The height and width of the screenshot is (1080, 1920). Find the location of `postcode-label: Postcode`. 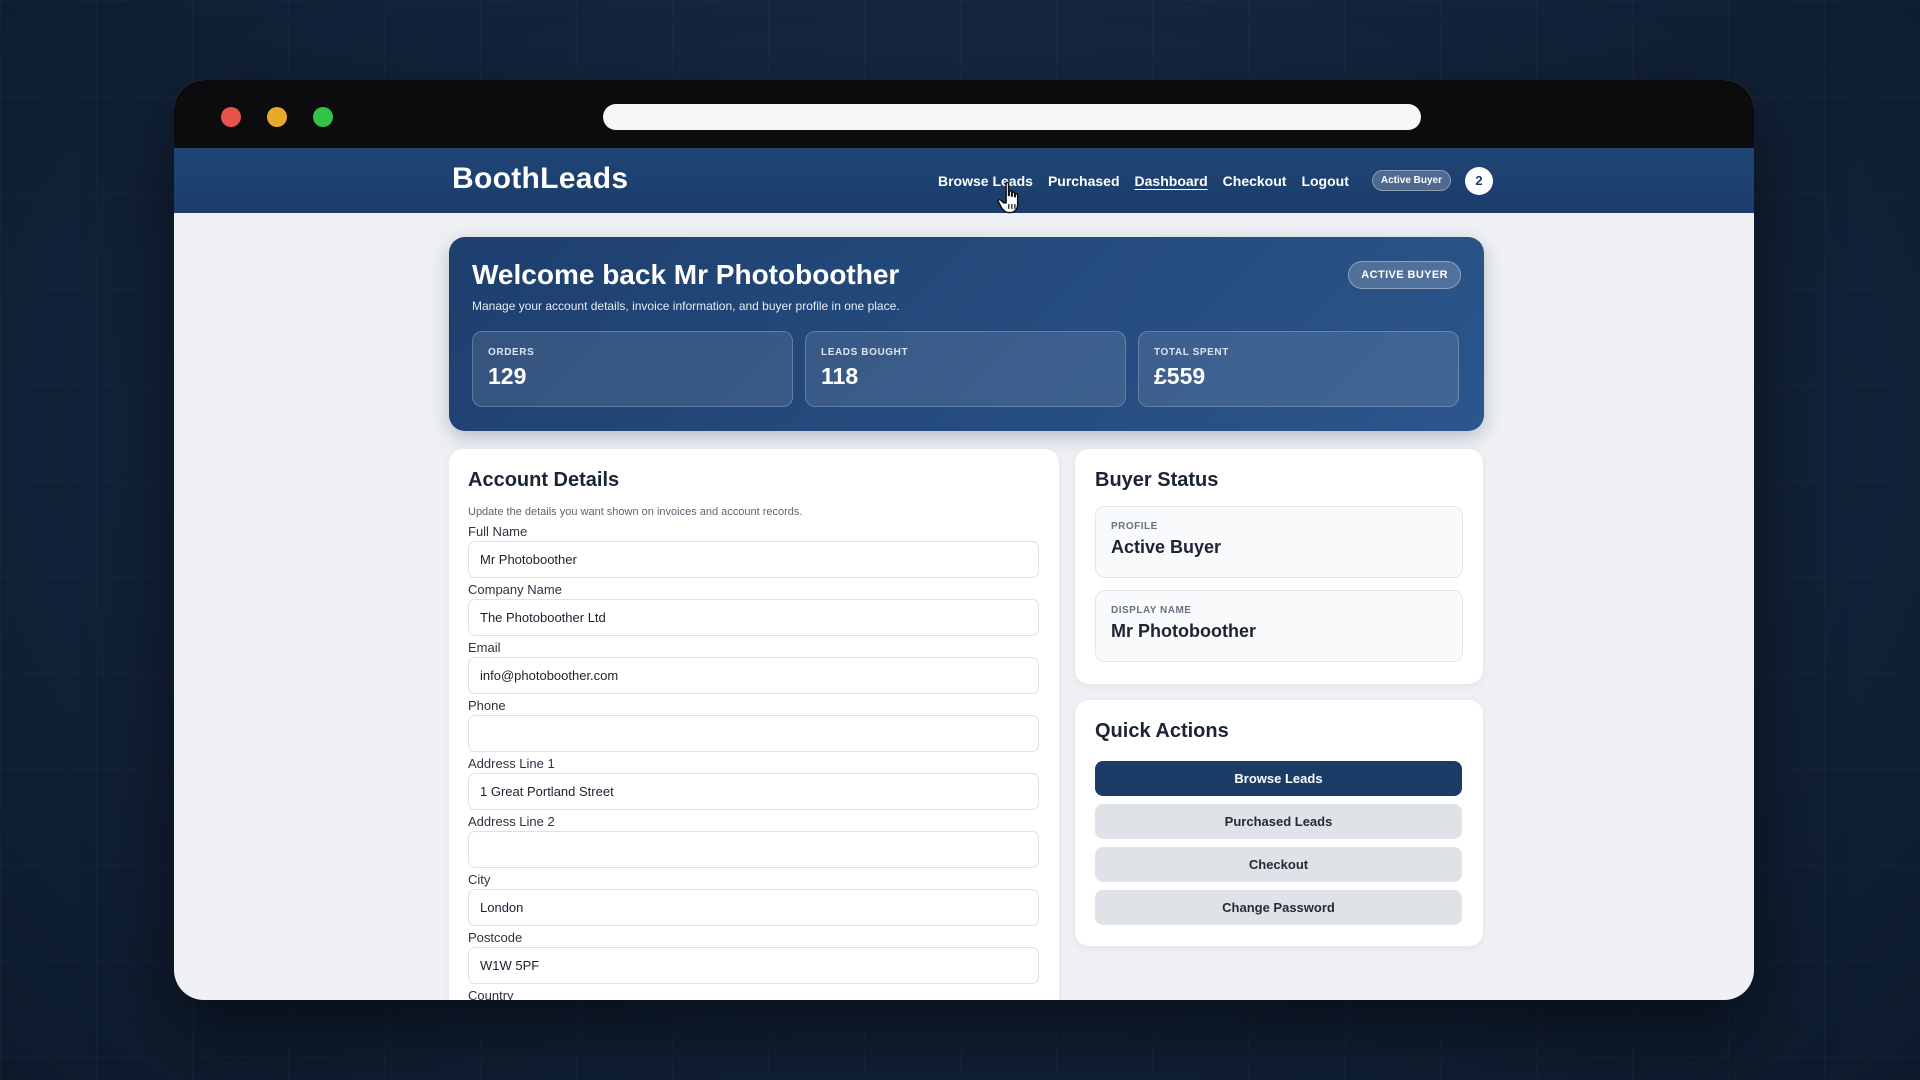

postcode-label: Postcode is located at coordinates (495, 937).